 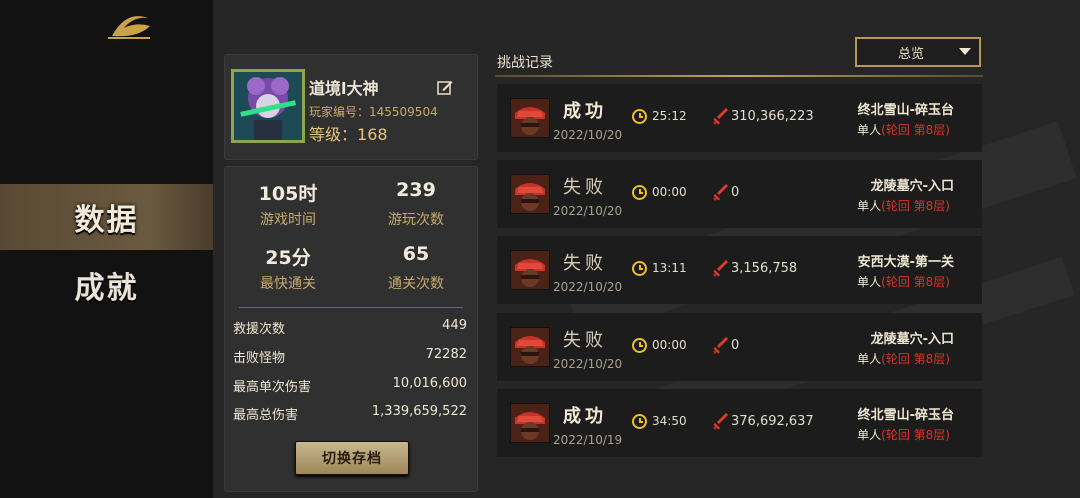 I want to click on stat-clear-count-label: 通关次数, so click(x=416, y=284).